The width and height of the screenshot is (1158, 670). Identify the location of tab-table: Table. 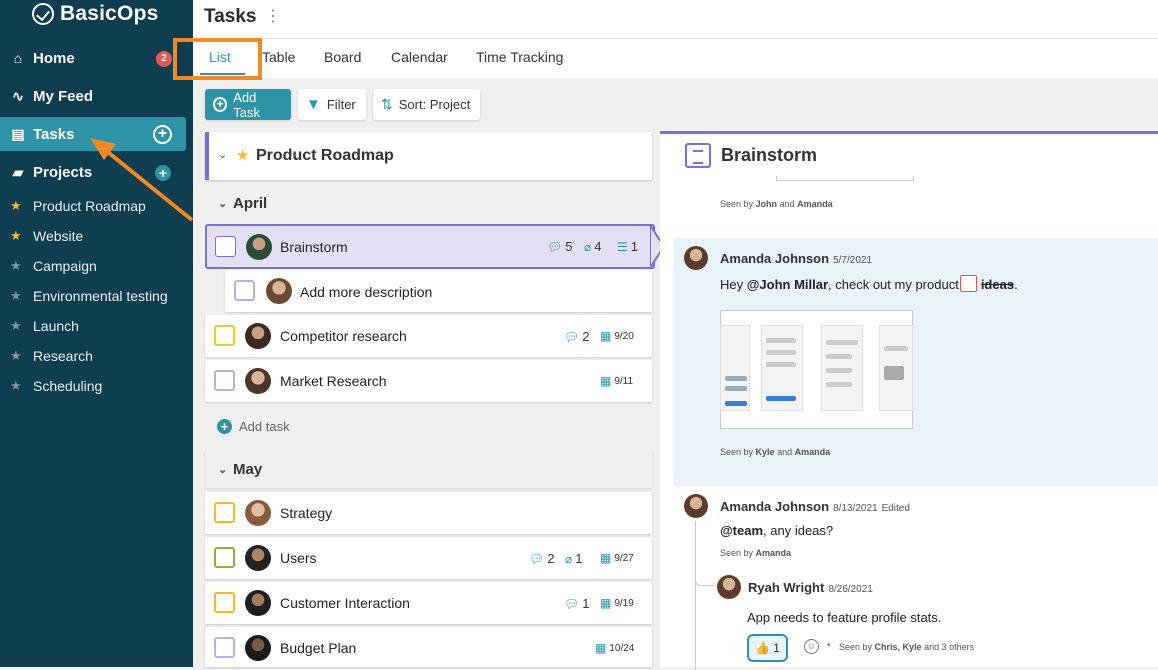
(278, 57).